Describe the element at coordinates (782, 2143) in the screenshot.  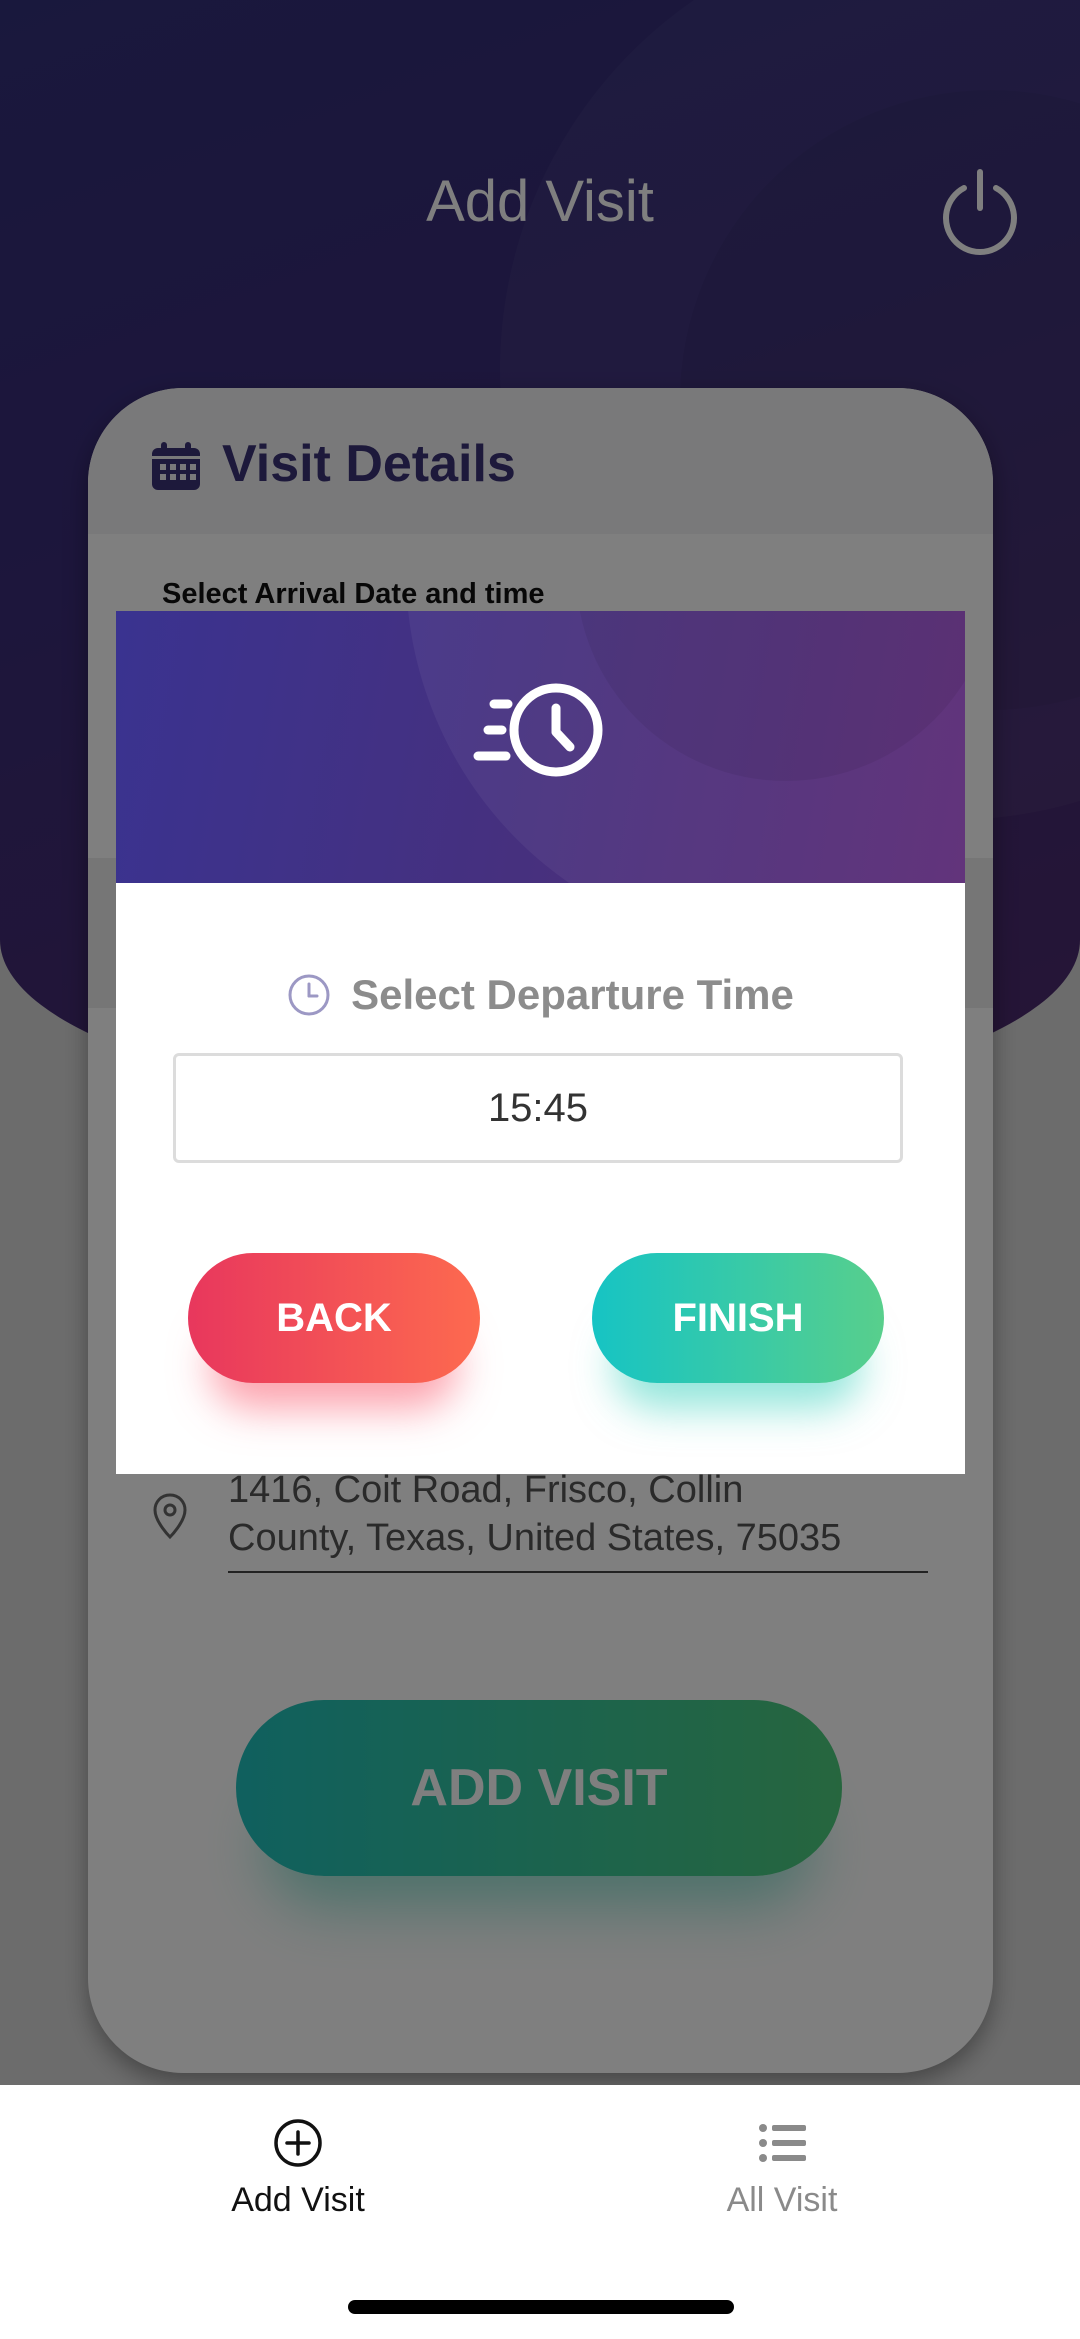
I see `list-icon` at that location.